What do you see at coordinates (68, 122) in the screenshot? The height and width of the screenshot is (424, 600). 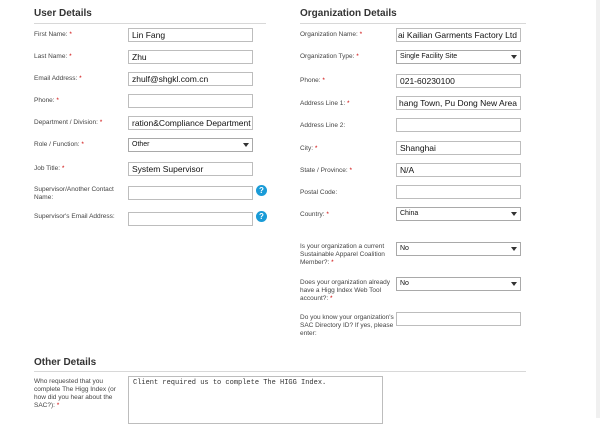 I see `department-label: Department / Division: *` at bounding box center [68, 122].